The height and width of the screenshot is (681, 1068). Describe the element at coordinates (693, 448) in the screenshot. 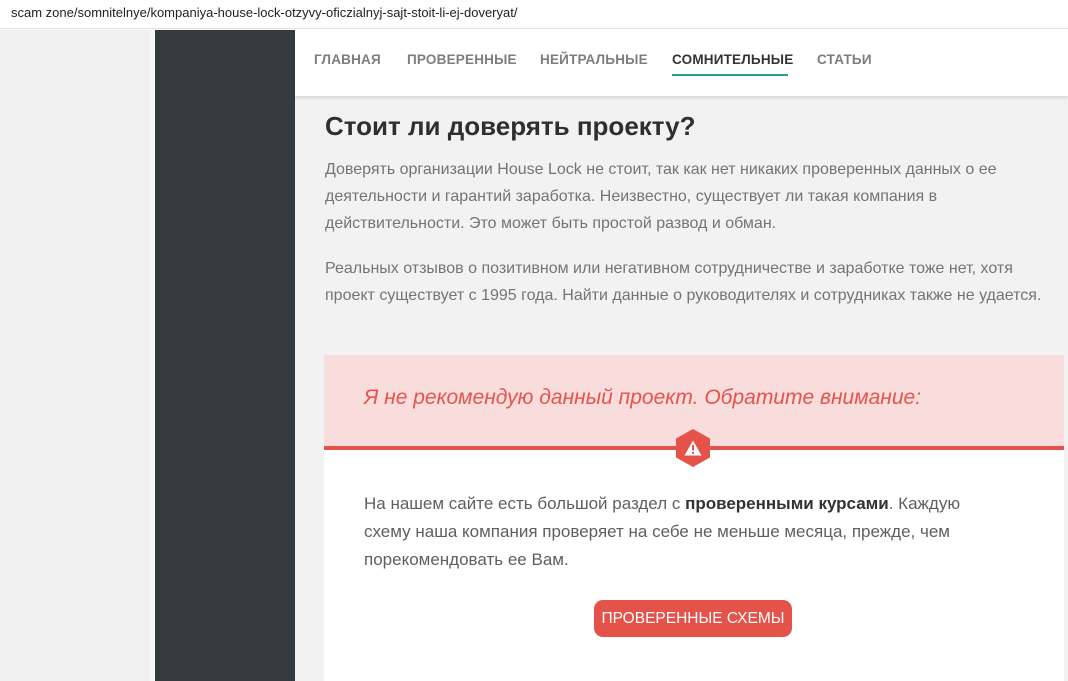

I see `warning-icon` at that location.